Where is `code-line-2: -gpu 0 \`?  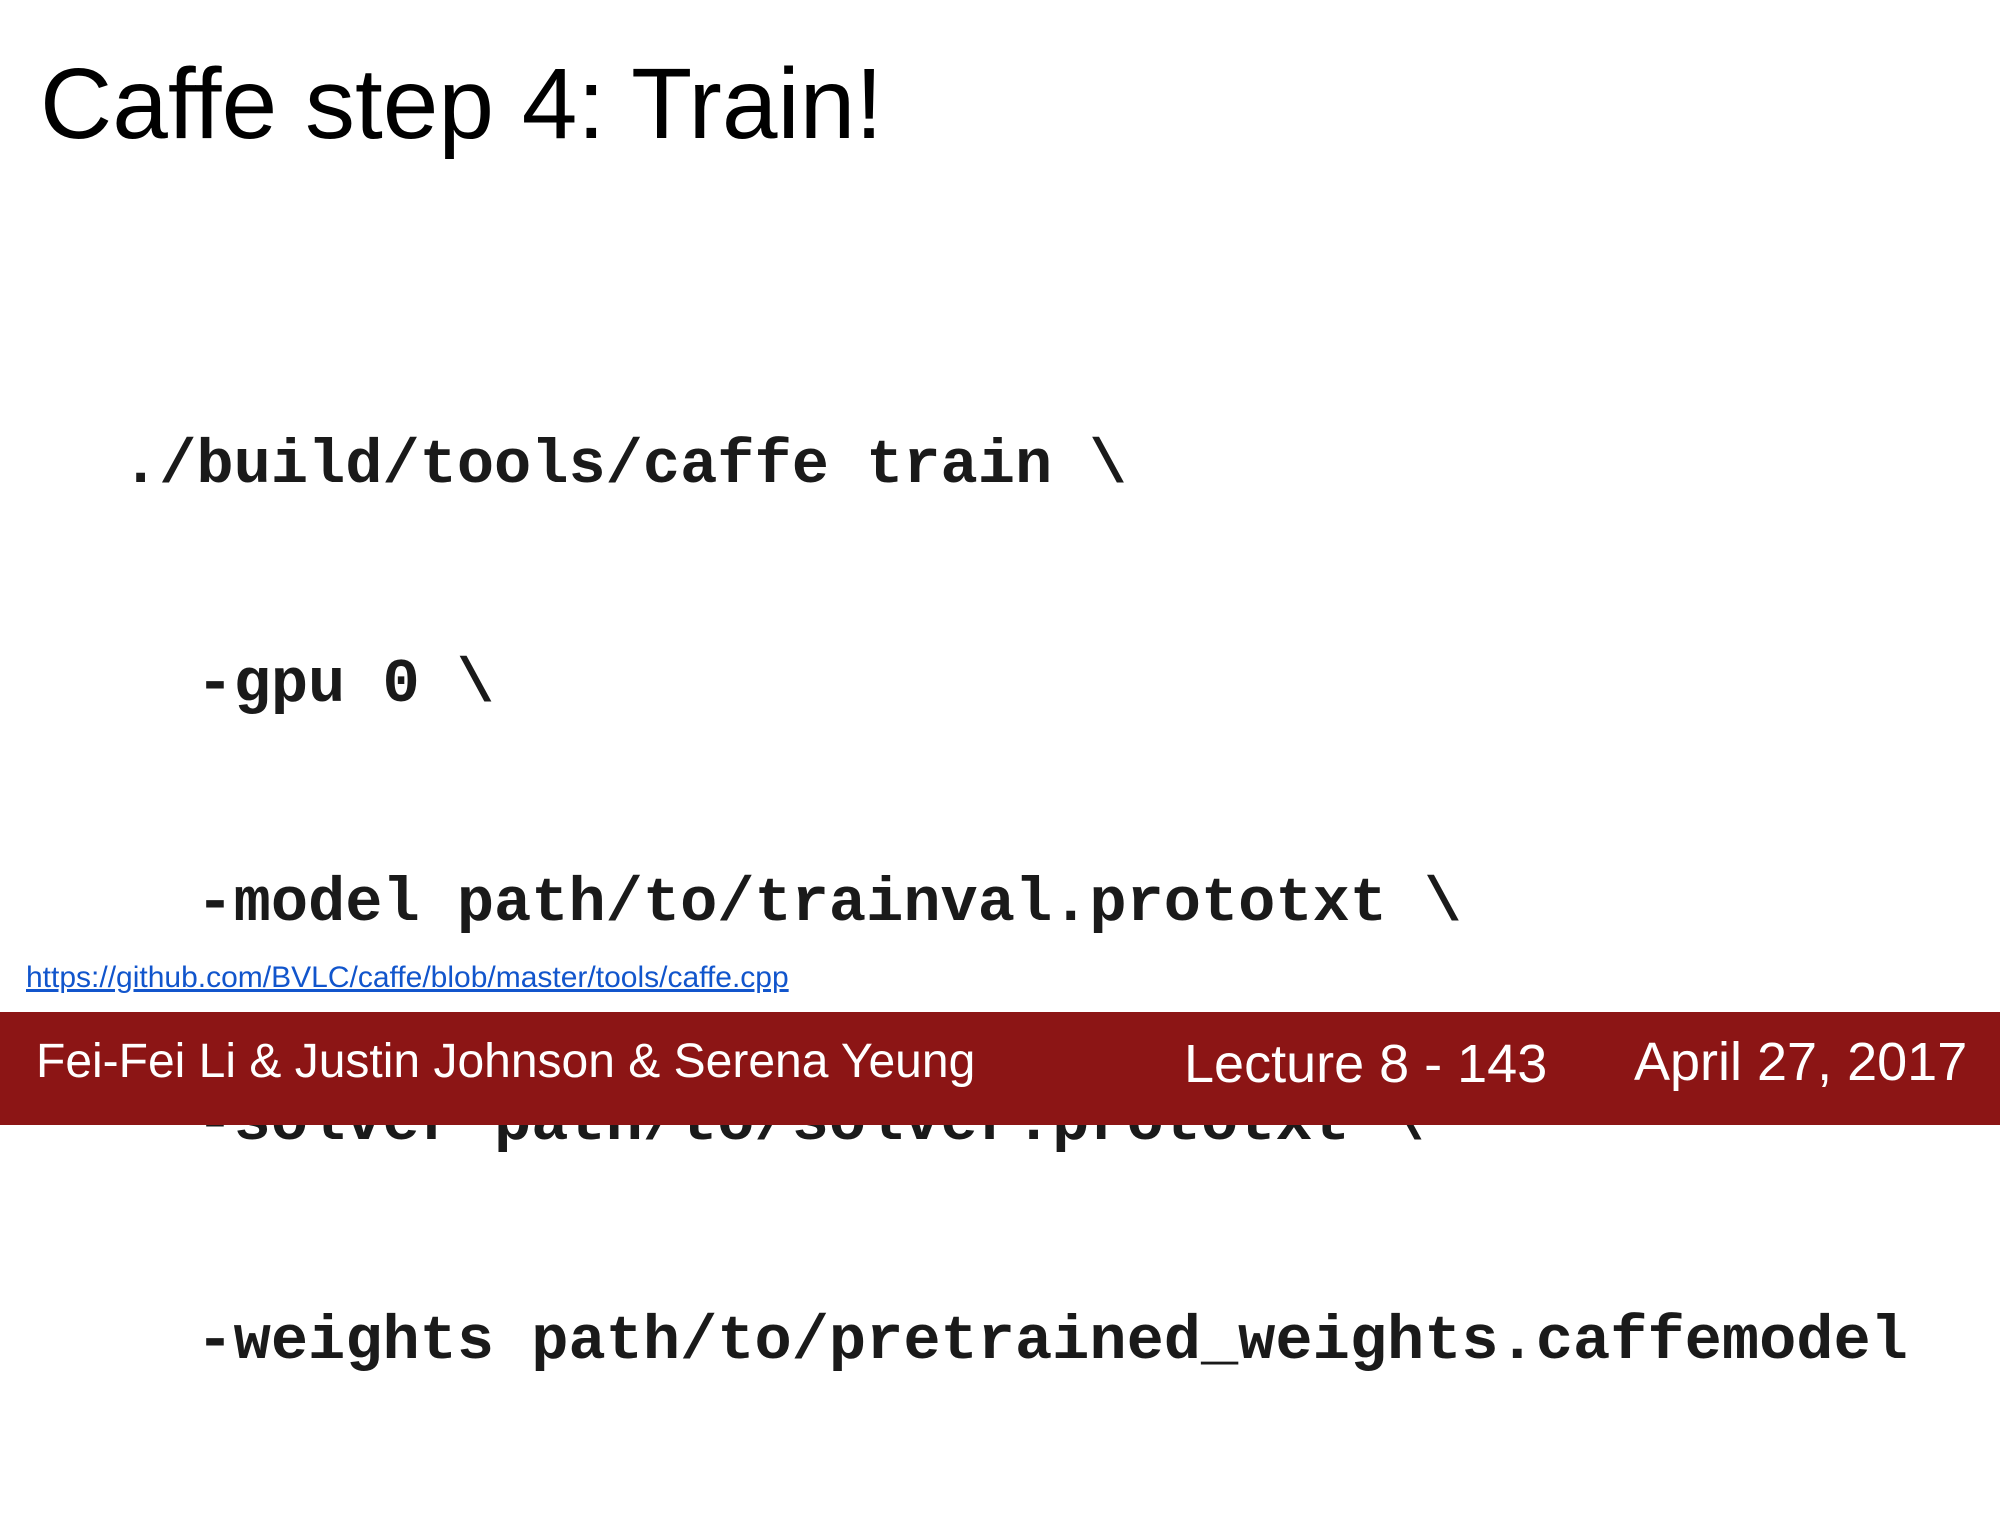
code-line-2: -gpu 0 \ is located at coordinates (308, 684).